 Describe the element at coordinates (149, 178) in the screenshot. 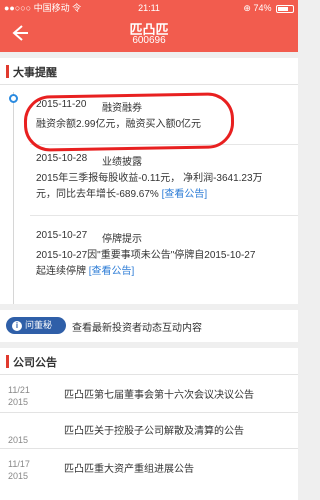

I see `event-text: 2015年三季报每股收益-0.11元， 净利润-3641.23万` at that location.